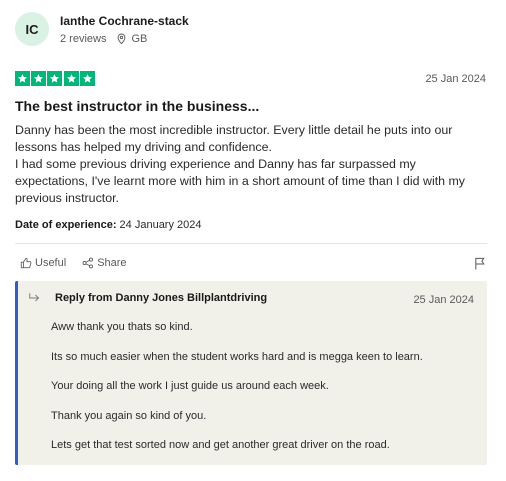 The image size is (506, 481). Describe the element at coordinates (251, 243) in the screenshot. I see `divider` at that location.